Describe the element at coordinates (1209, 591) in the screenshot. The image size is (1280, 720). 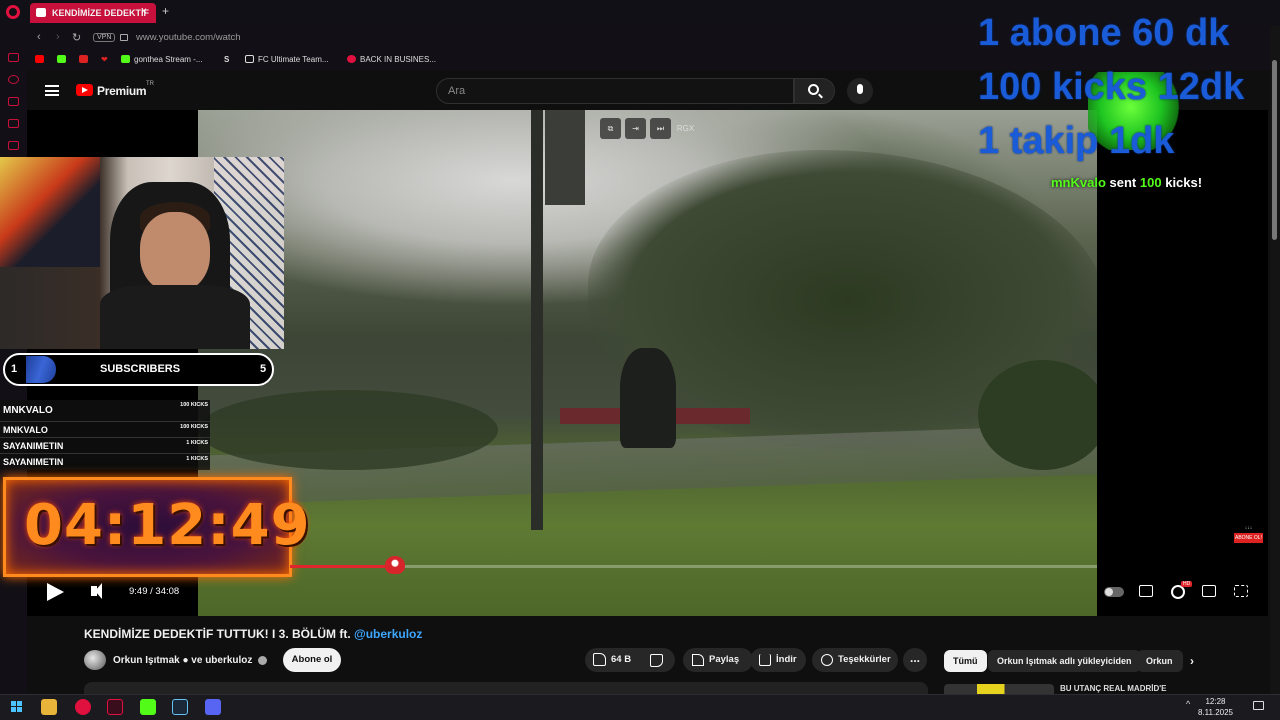
I see `theater-mode-icon` at that location.